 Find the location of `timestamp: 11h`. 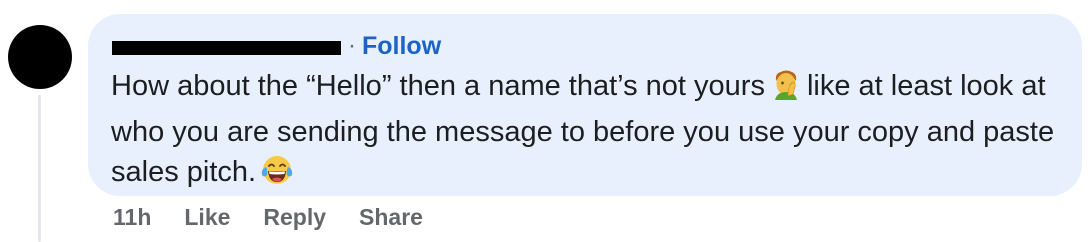

timestamp: 11h is located at coordinates (132, 217).